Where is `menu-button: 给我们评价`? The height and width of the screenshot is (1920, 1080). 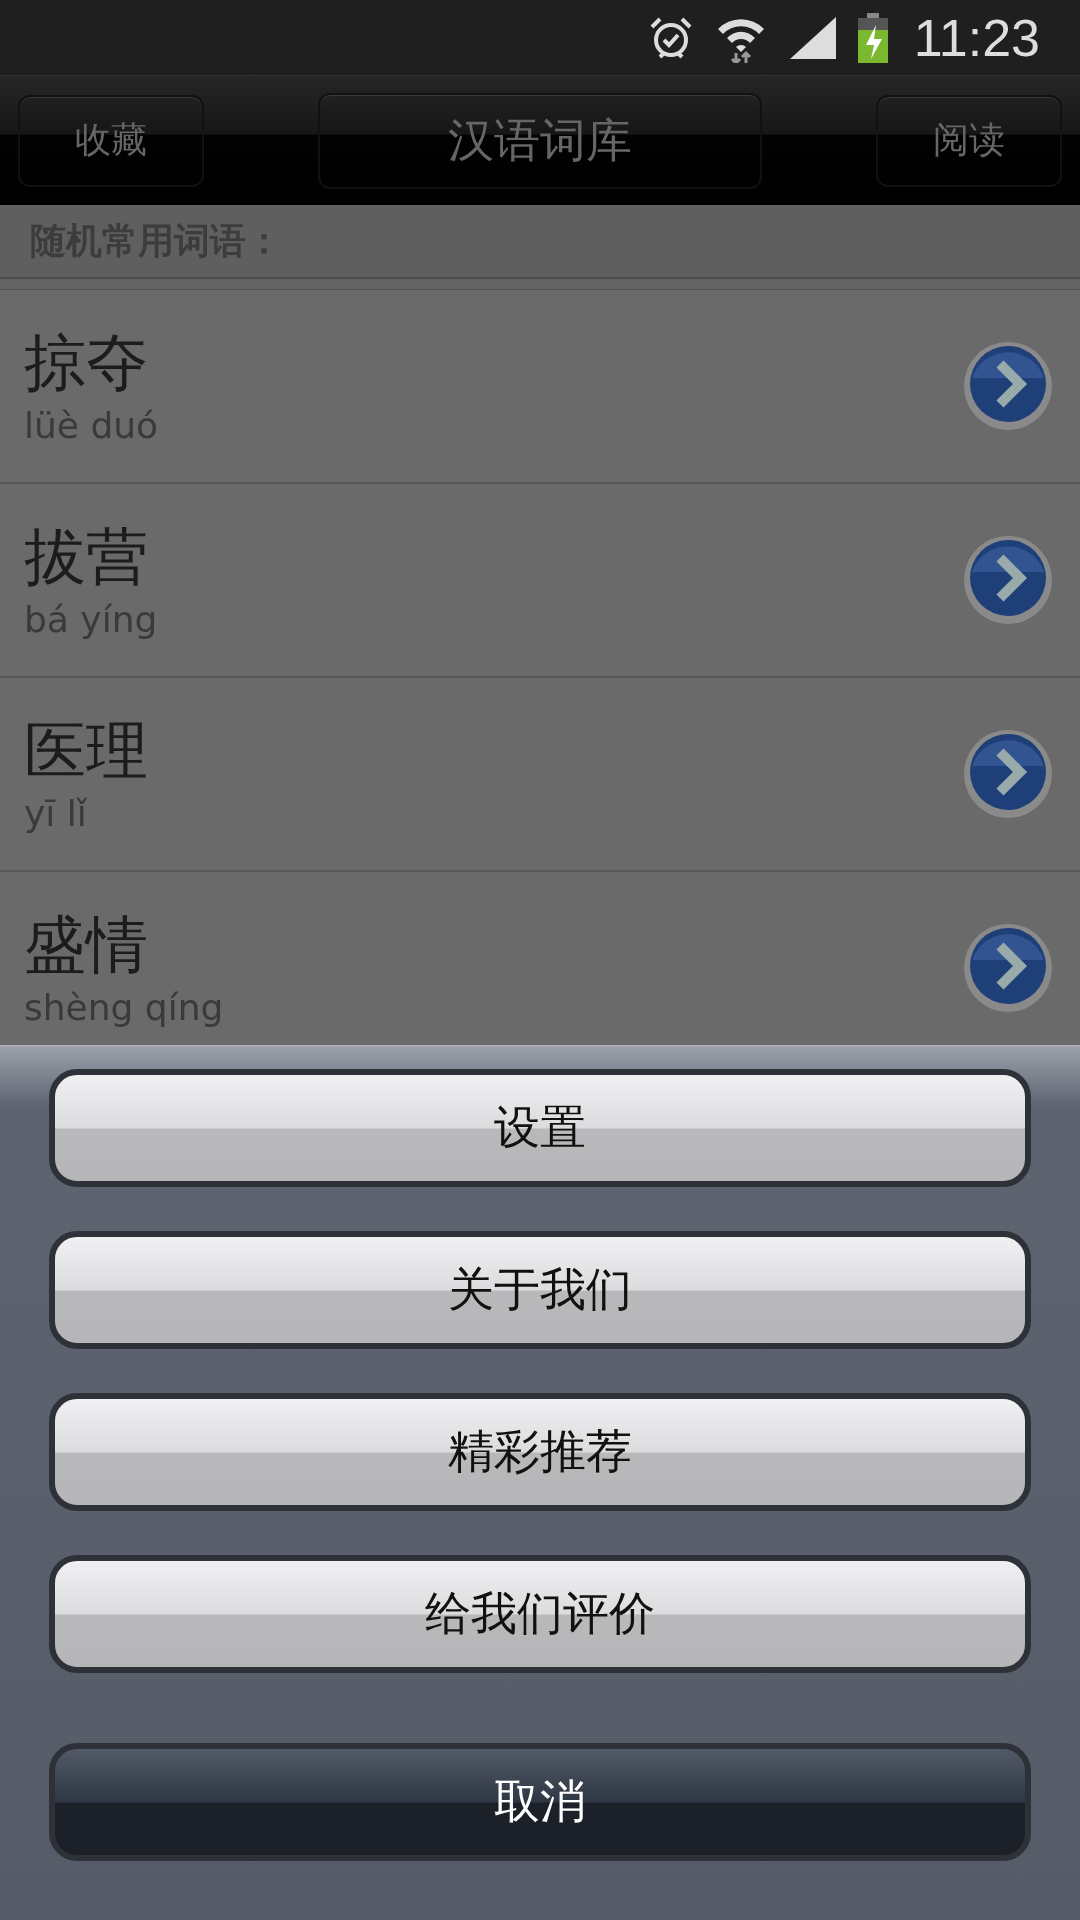
menu-button: 给我们评价 is located at coordinates (540, 1614).